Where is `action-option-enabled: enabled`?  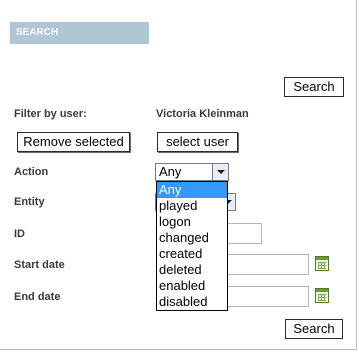
action-option-enabled: enabled is located at coordinates (192, 286).